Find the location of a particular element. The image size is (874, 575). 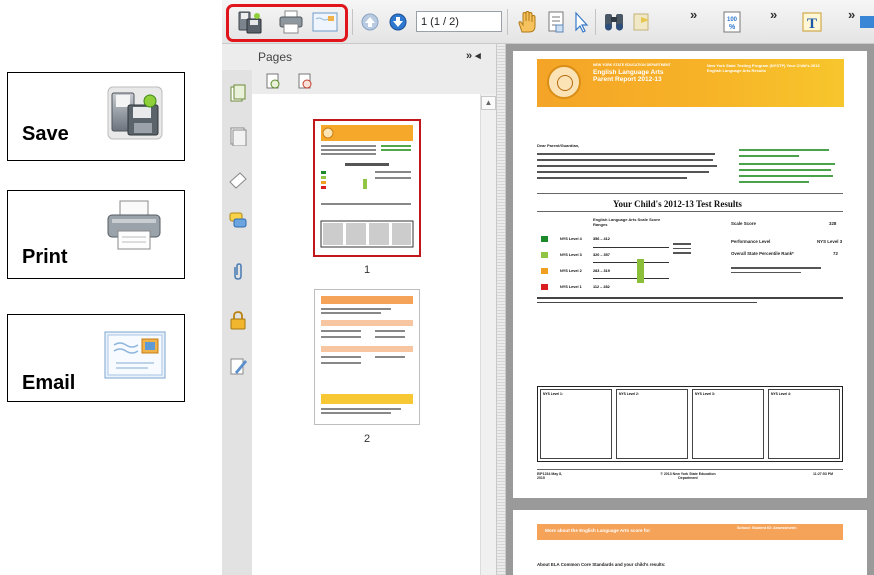

page-number-field is located at coordinates (459, 21).